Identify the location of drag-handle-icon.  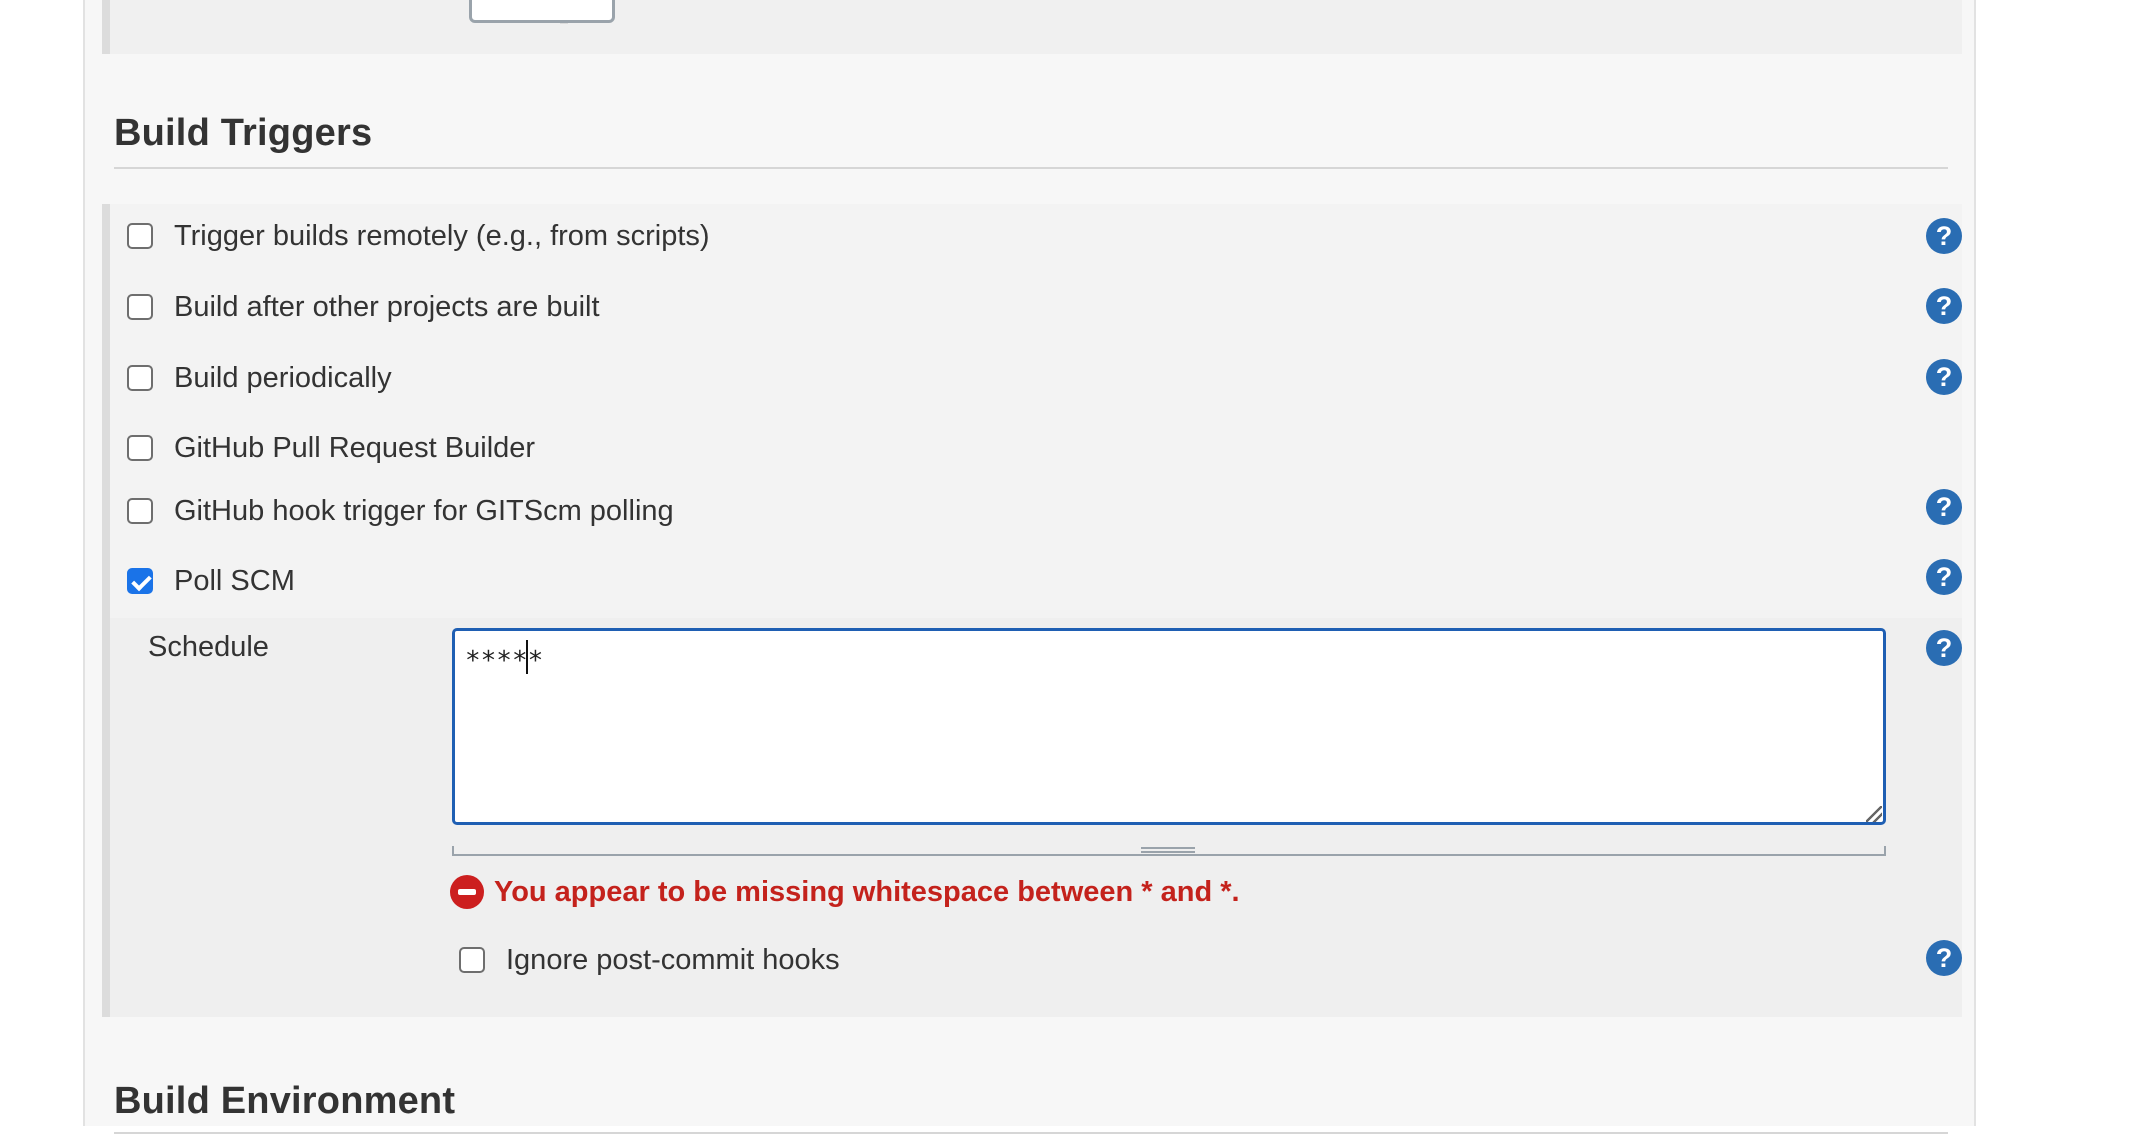
(1168, 850).